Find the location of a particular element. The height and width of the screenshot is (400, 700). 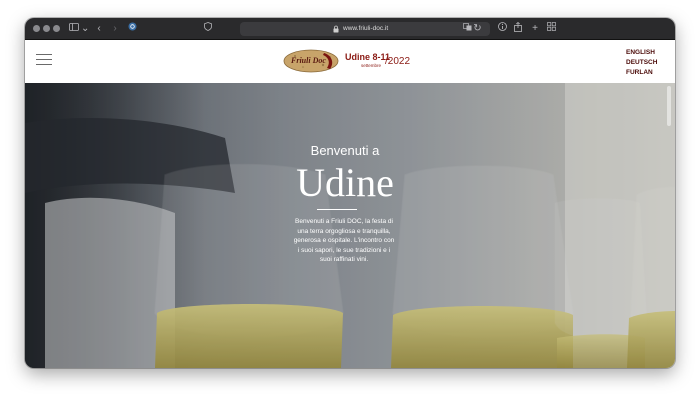

share-icon is located at coordinates (518, 28).